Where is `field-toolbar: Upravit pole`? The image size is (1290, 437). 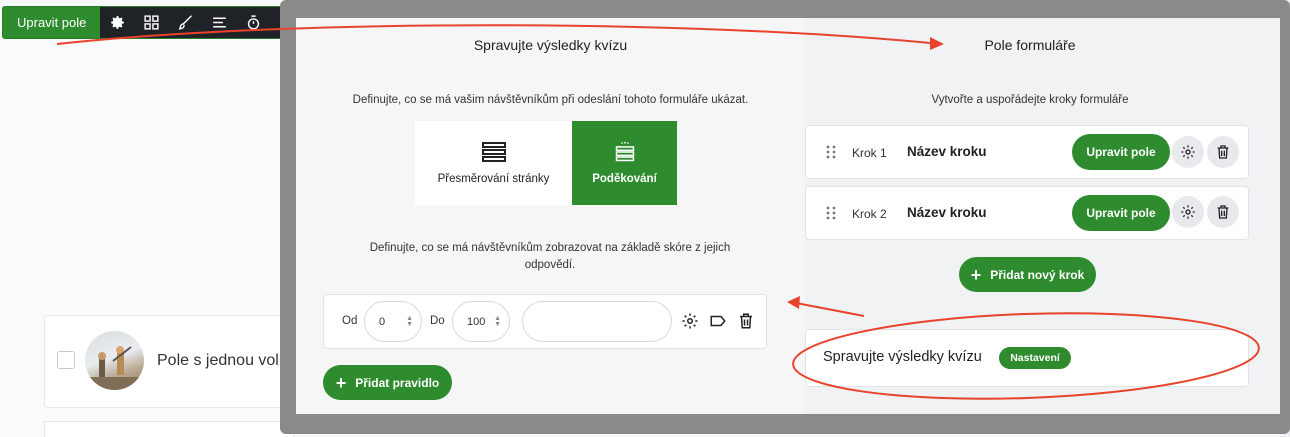 field-toolbar: Upravit pole is located at coordinates (150, 22).